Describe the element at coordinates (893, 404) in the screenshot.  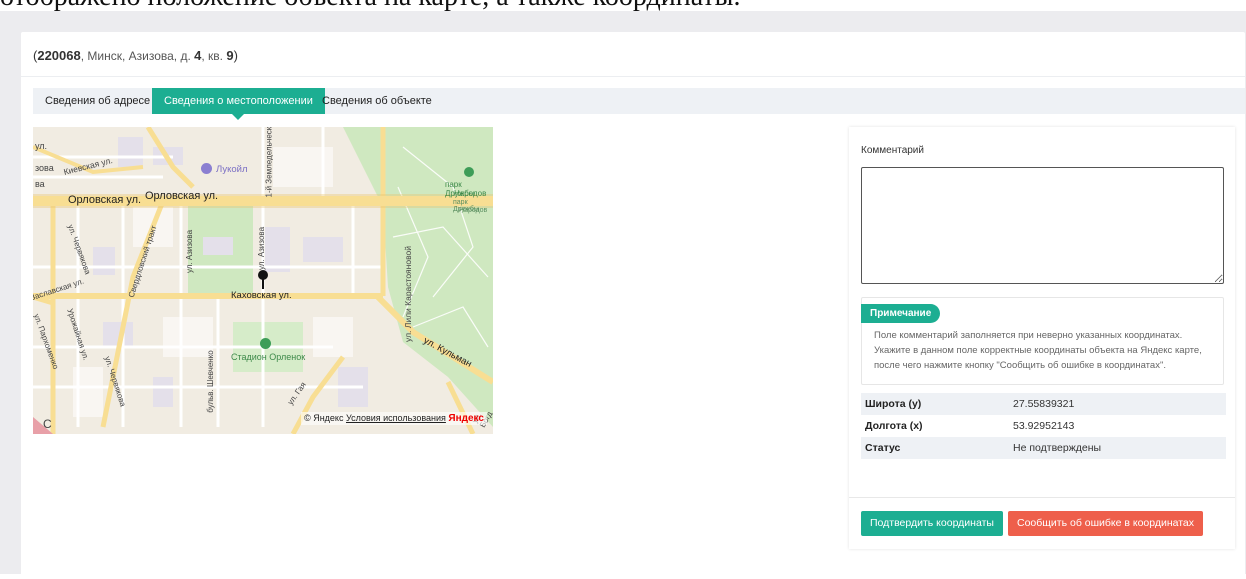
I see `latitude-label: Широта (y)` at that location.